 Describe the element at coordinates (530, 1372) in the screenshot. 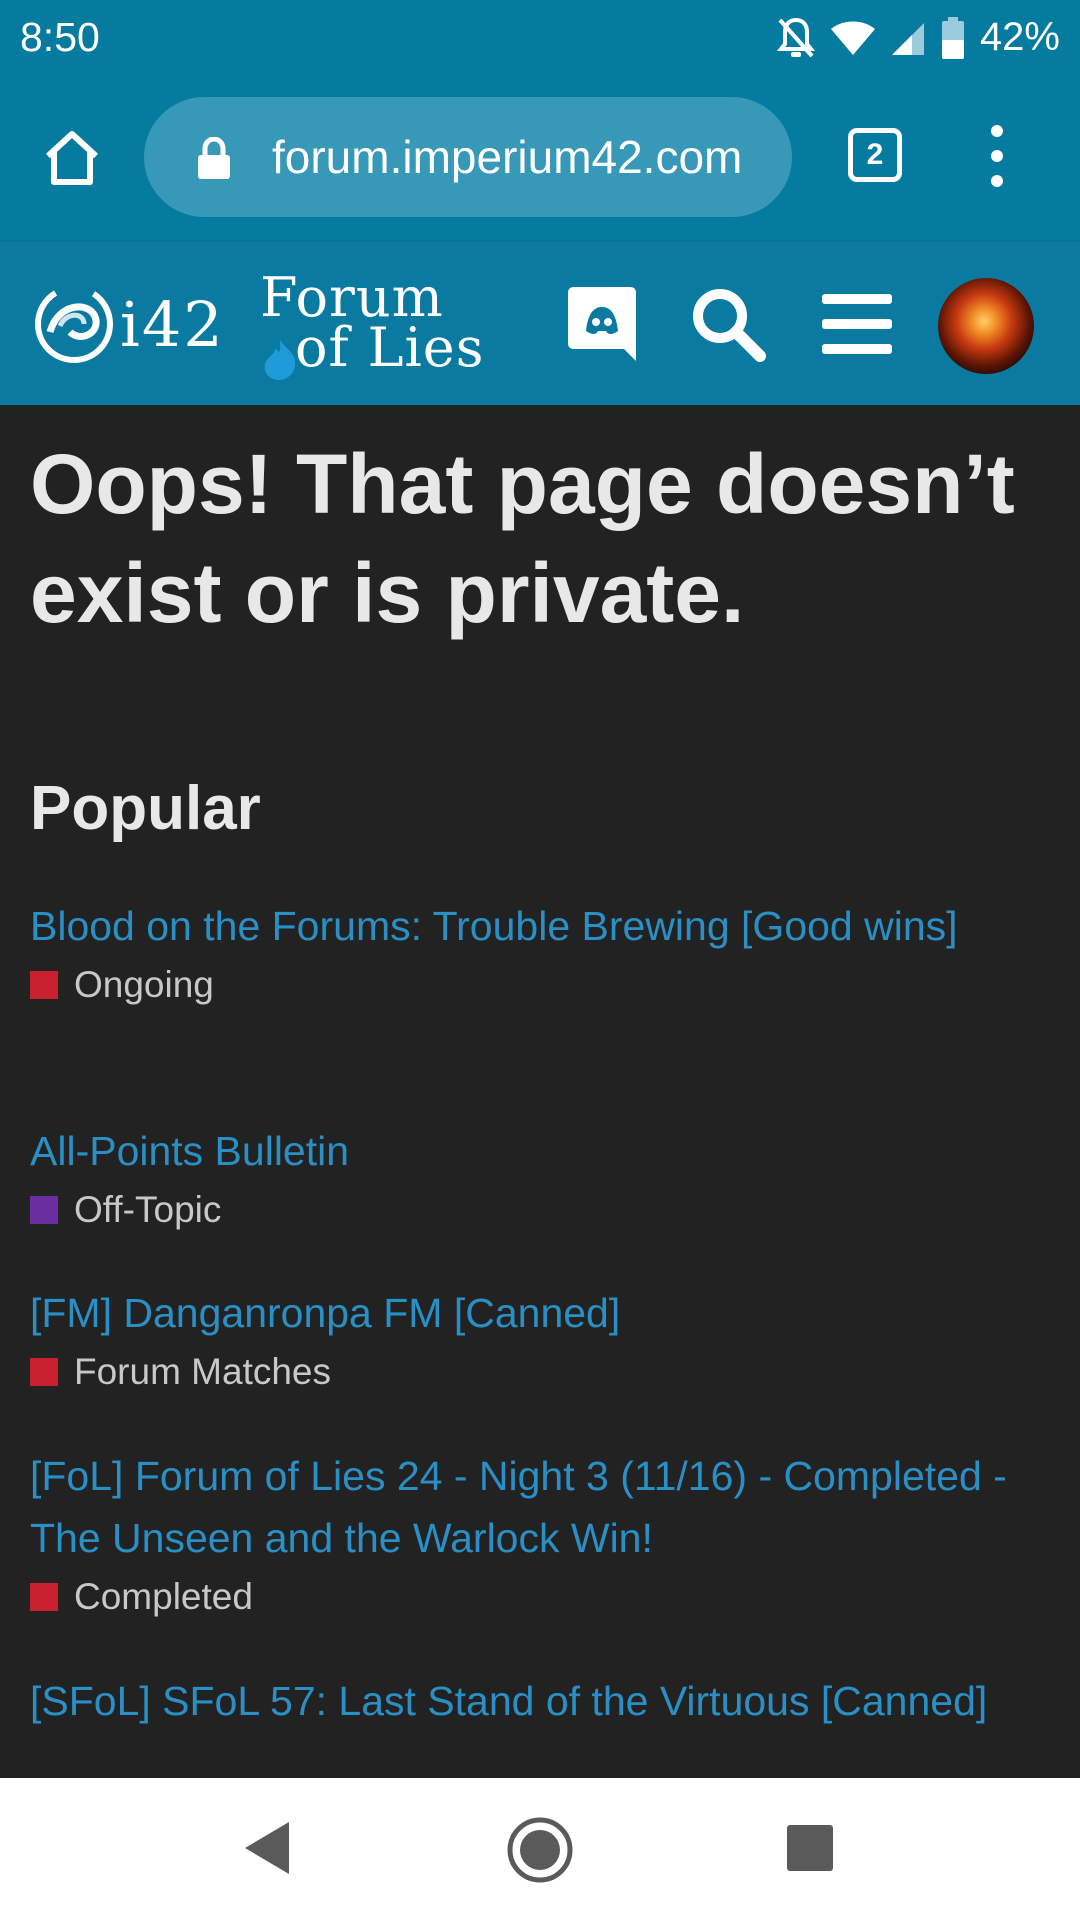

I see `topic-category: Forum Matches` at that location.